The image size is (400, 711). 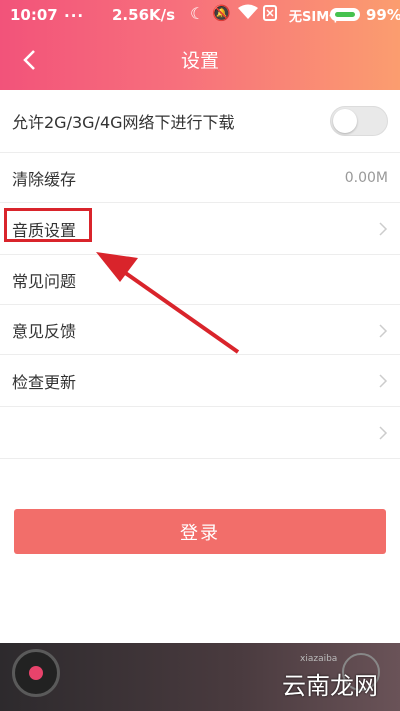 I want to click on watermark-text: 云南龙网, so click(x=330, y=686).